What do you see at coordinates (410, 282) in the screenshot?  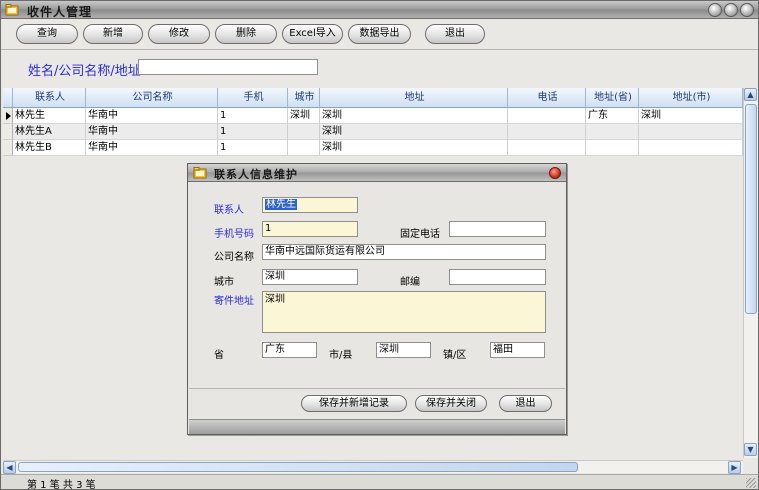 I see `postcode-label: 邮编` at bounding box center [410, 282].